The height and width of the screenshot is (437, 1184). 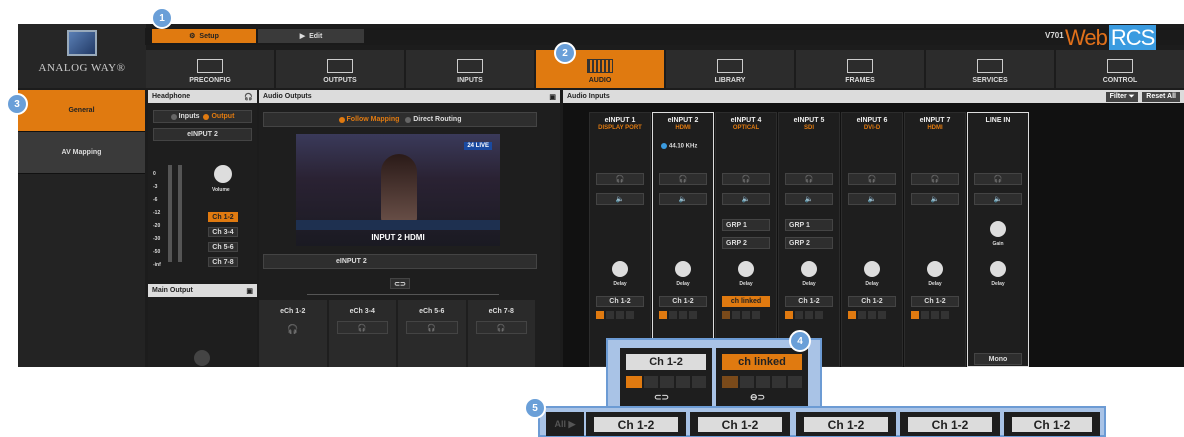 I want to click on link-button: ⊂⊃, so click(x=400, y=283).